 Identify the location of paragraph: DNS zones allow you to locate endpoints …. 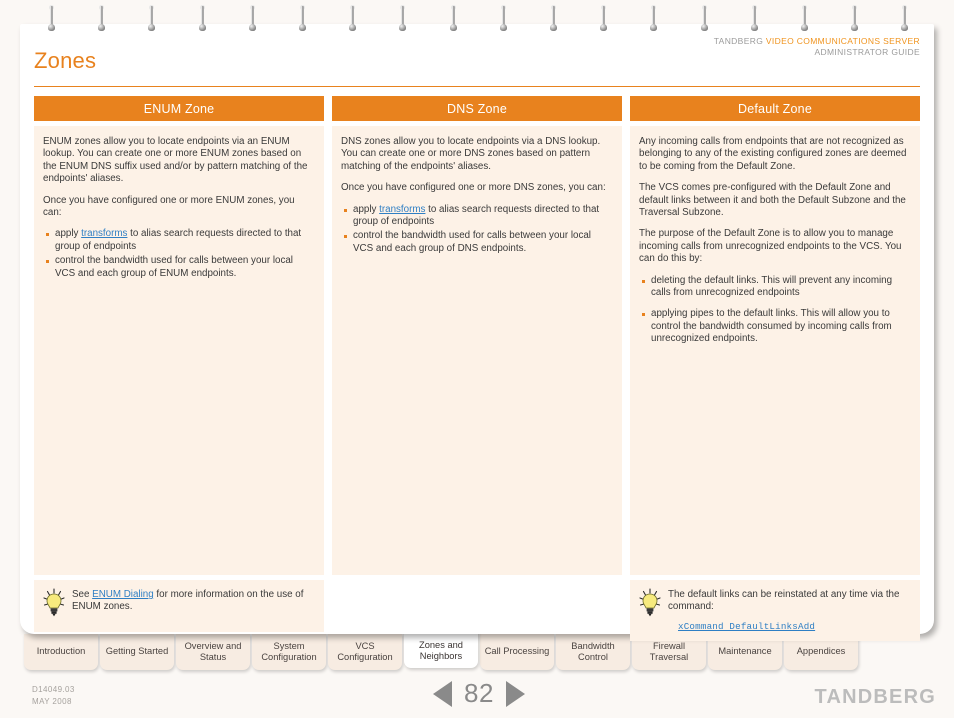
(471, 154).